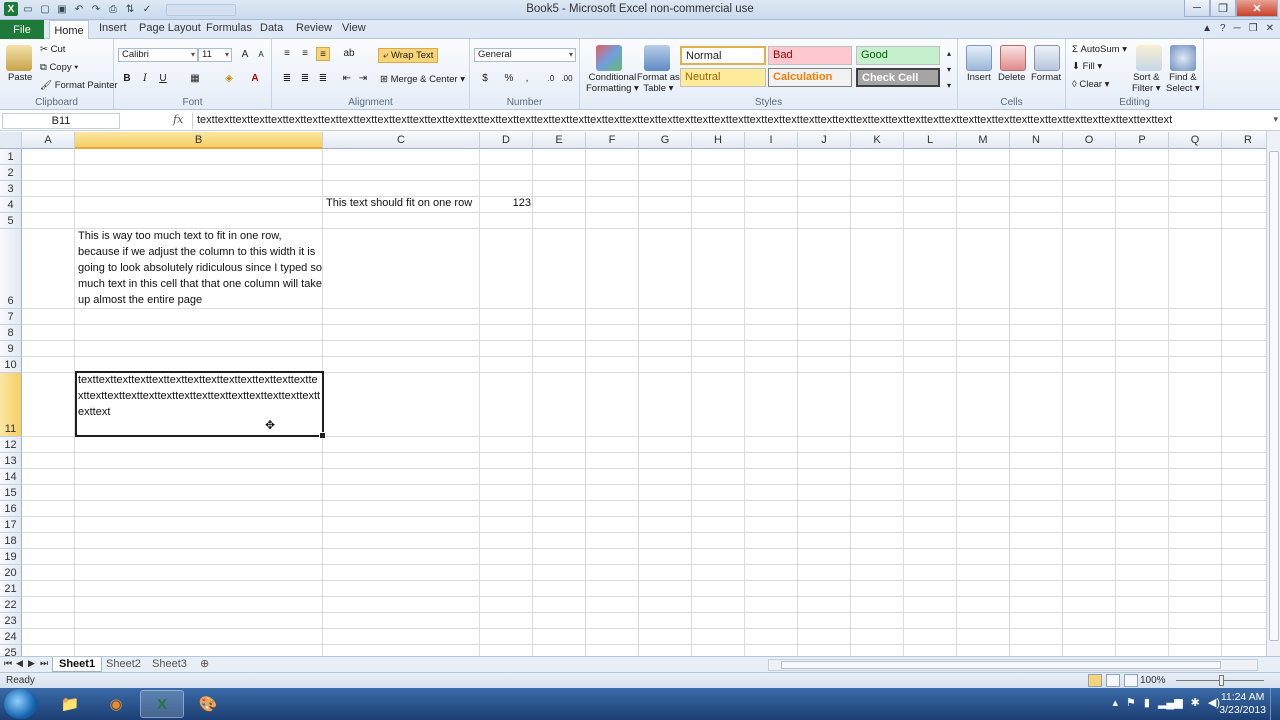 The height and width of the screenshot is (720, 1280). I want to click on column-header-m: M, so click(983, 140).